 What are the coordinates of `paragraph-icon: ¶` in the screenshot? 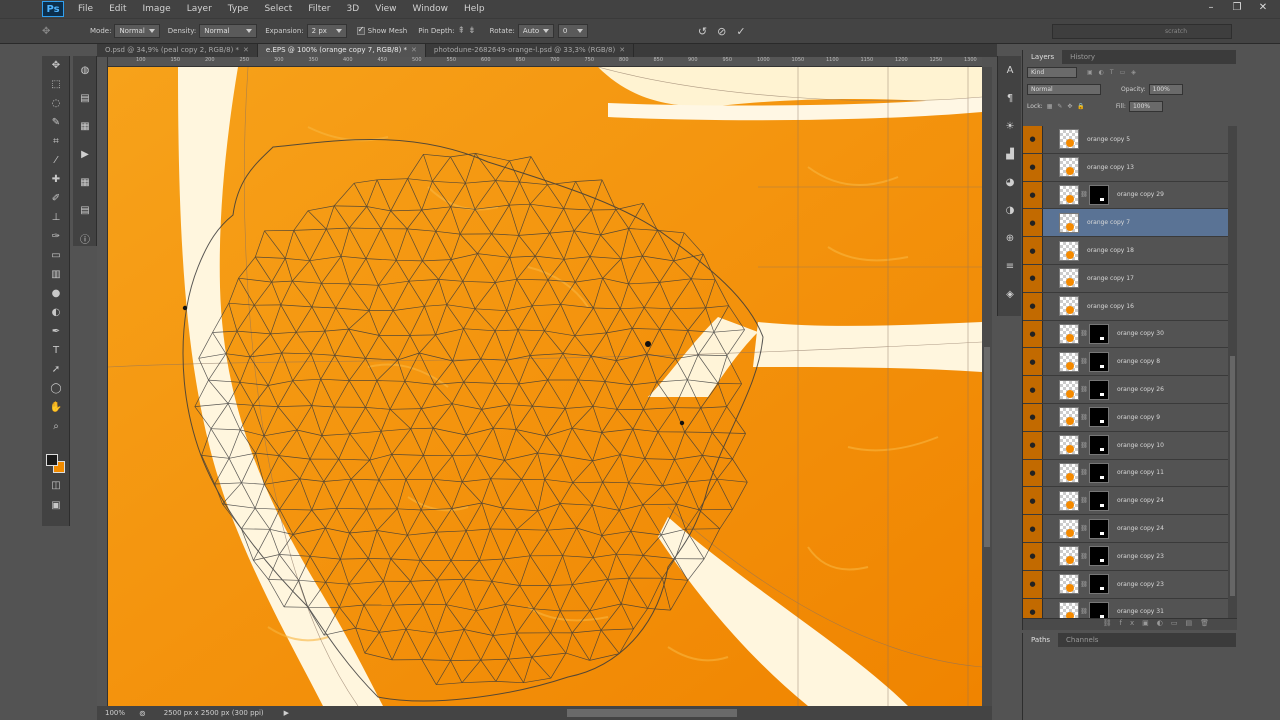 It's located at (1010, 98).